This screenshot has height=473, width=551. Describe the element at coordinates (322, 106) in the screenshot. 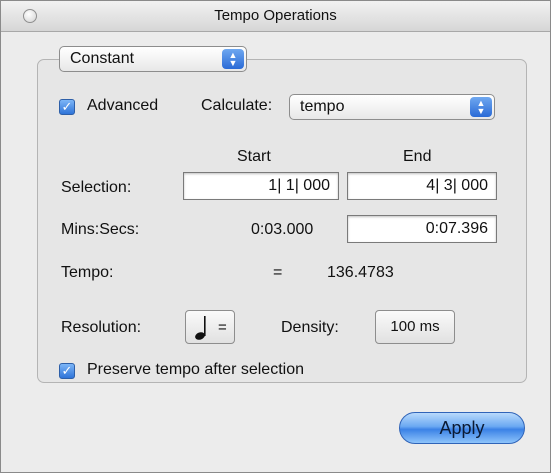

I see `calculate-popup-value: tempo` at that location.